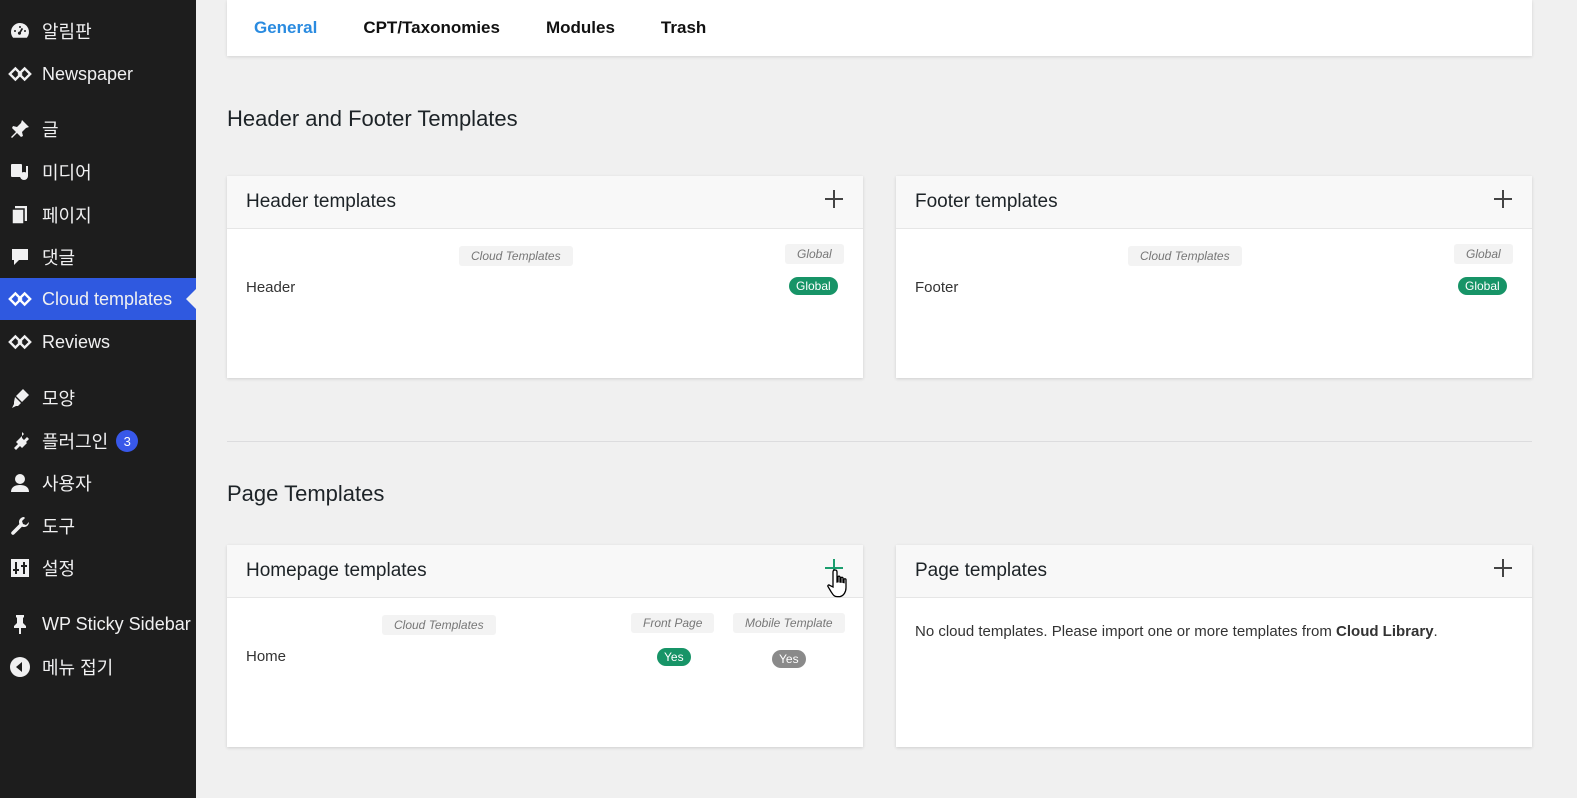 The image size is (1577, 798). I want to click on card-header: Footer templates, so click(1214, 202).